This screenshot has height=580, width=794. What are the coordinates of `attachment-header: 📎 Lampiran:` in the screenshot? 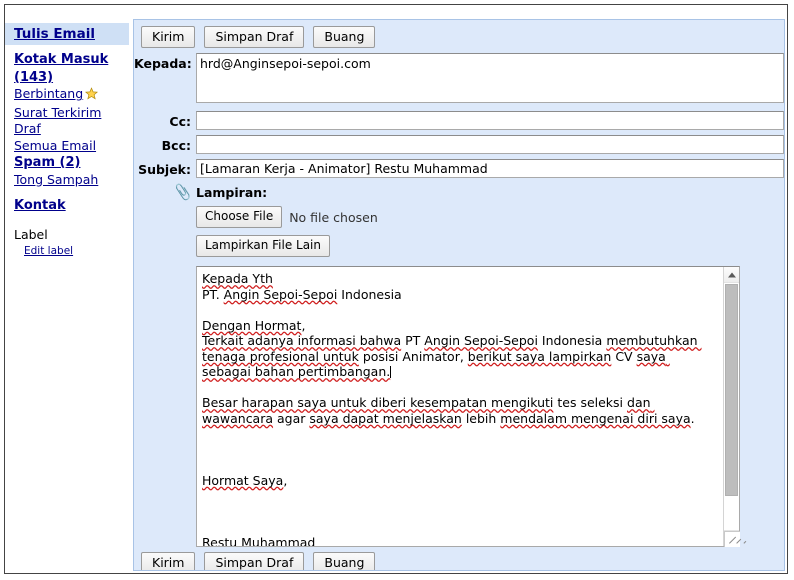 It's located at (459, 193).